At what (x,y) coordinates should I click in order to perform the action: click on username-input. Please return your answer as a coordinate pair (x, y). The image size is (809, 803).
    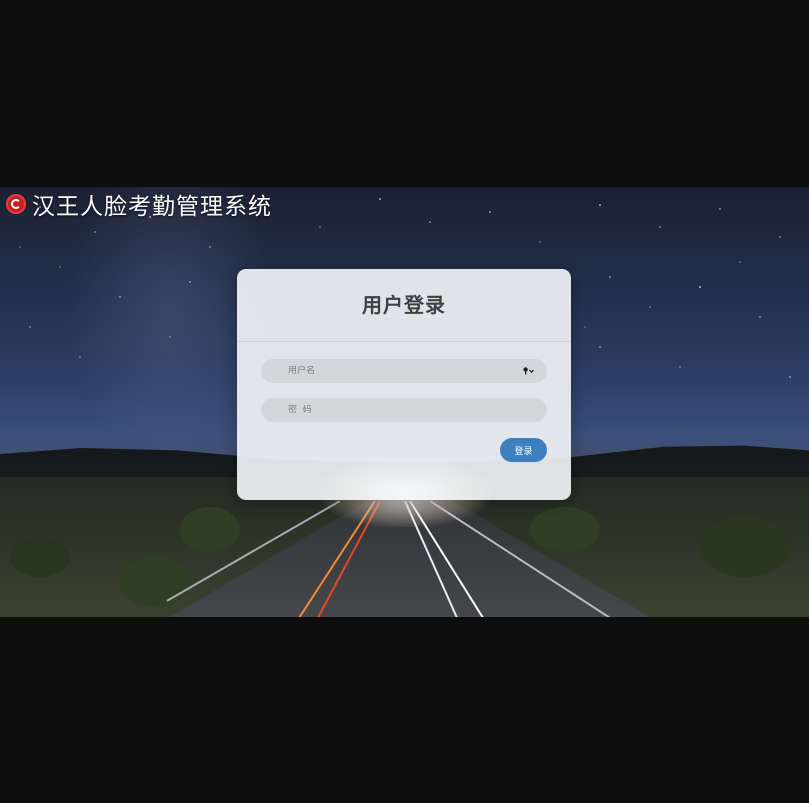
    Looking at the image, I should click on (398, 371).